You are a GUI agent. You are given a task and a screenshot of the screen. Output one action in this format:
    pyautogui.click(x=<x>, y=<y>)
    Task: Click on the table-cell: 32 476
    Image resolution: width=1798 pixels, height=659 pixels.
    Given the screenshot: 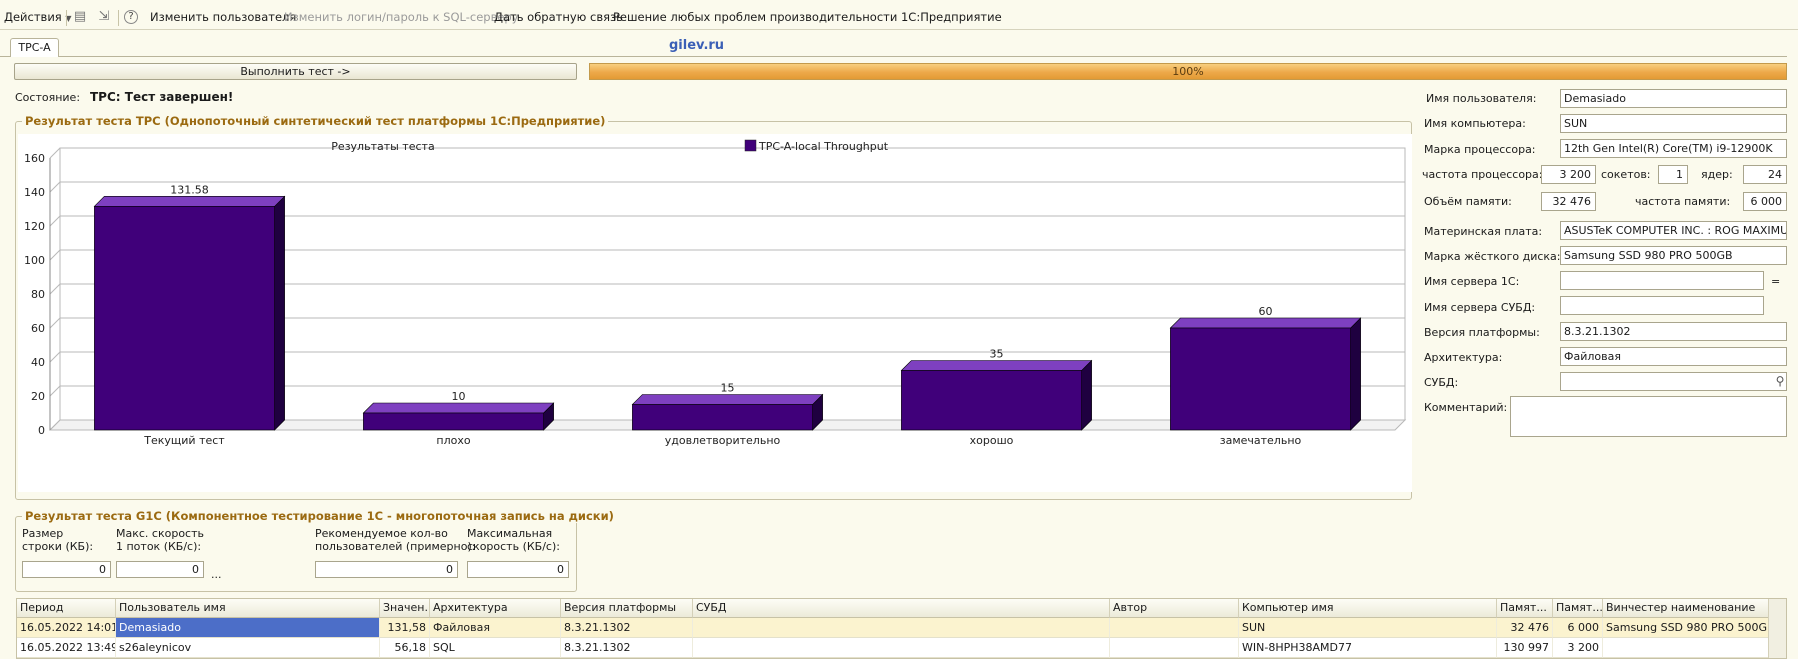 What is the action you would take?
    pyautogui.click(x=1525, y=628)
    